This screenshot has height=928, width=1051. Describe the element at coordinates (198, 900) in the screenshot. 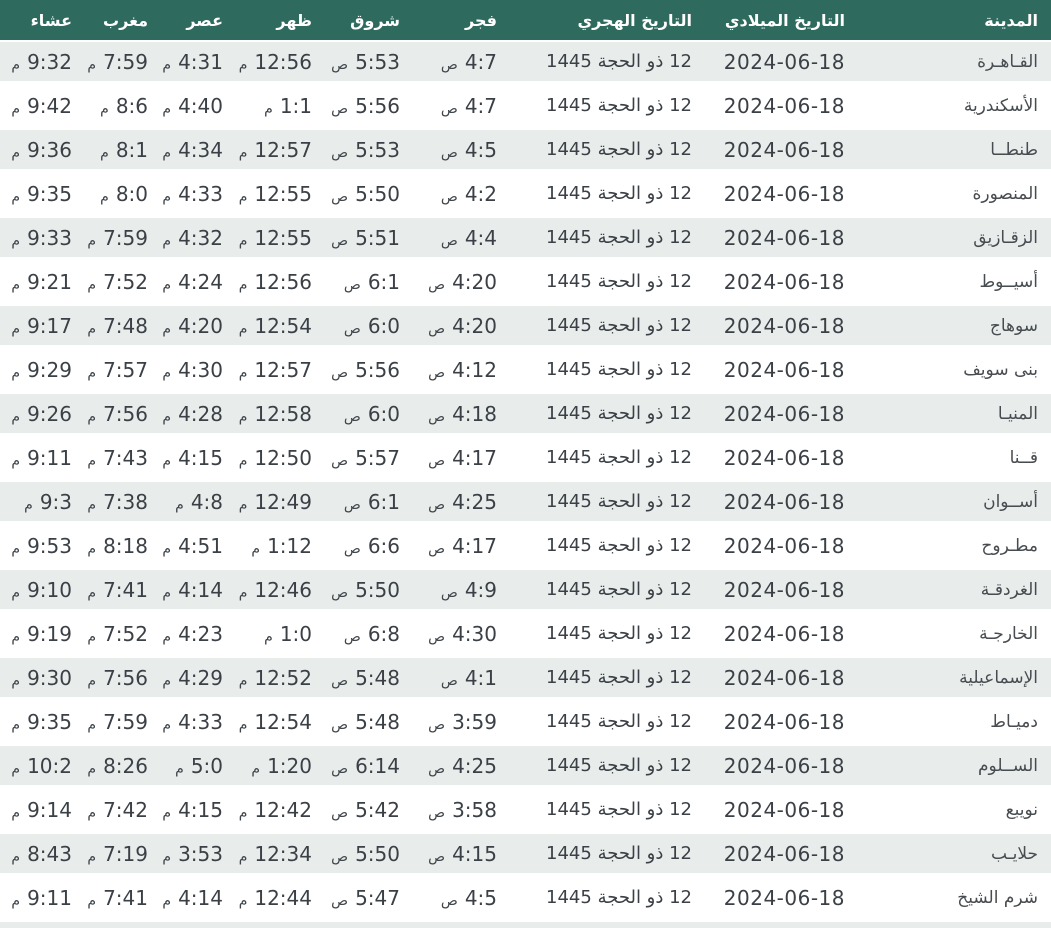

I see `asr-time-cell: 4:14 م` at that location.